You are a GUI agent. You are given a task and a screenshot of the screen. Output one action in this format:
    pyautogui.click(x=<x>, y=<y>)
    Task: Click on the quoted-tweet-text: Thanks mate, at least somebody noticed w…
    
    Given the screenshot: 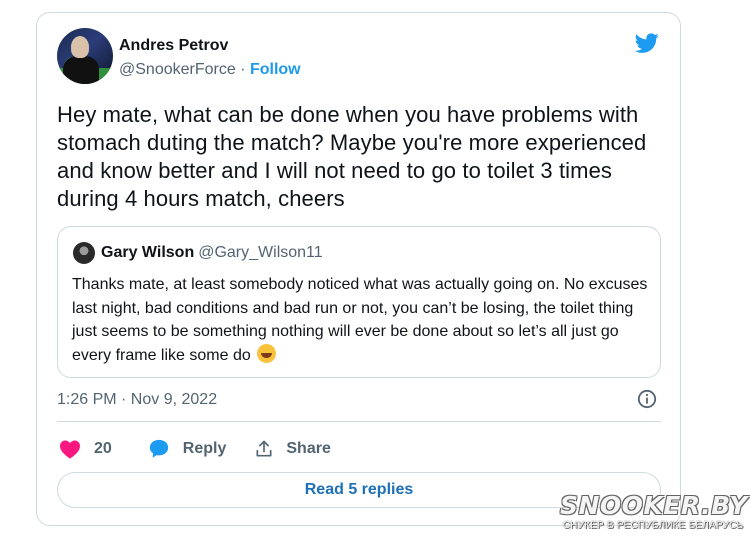 What is the action you would take?
    pyautogui.click(x=360, y=320)
    